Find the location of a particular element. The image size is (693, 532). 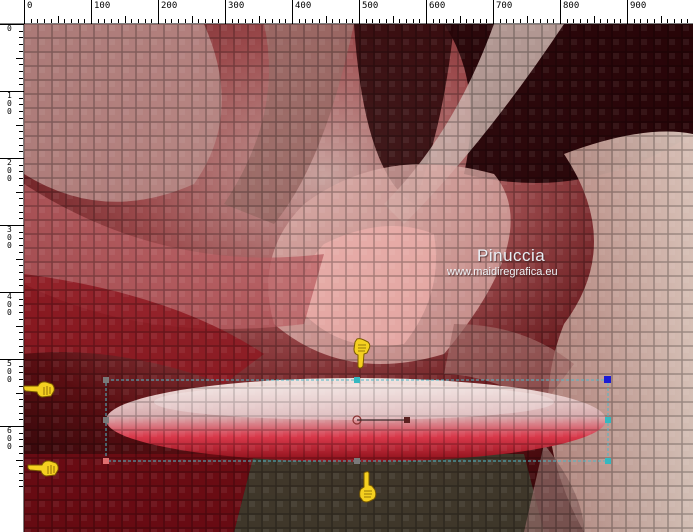

handle-top-center is located at coordinates (357, 380).